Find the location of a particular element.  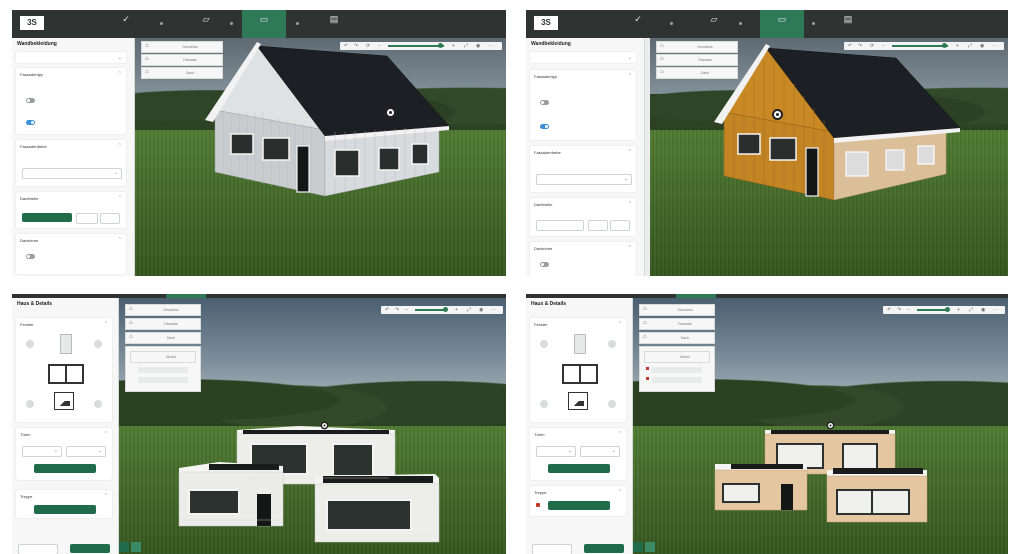

secondary-button is located at coordinates (87, 218).